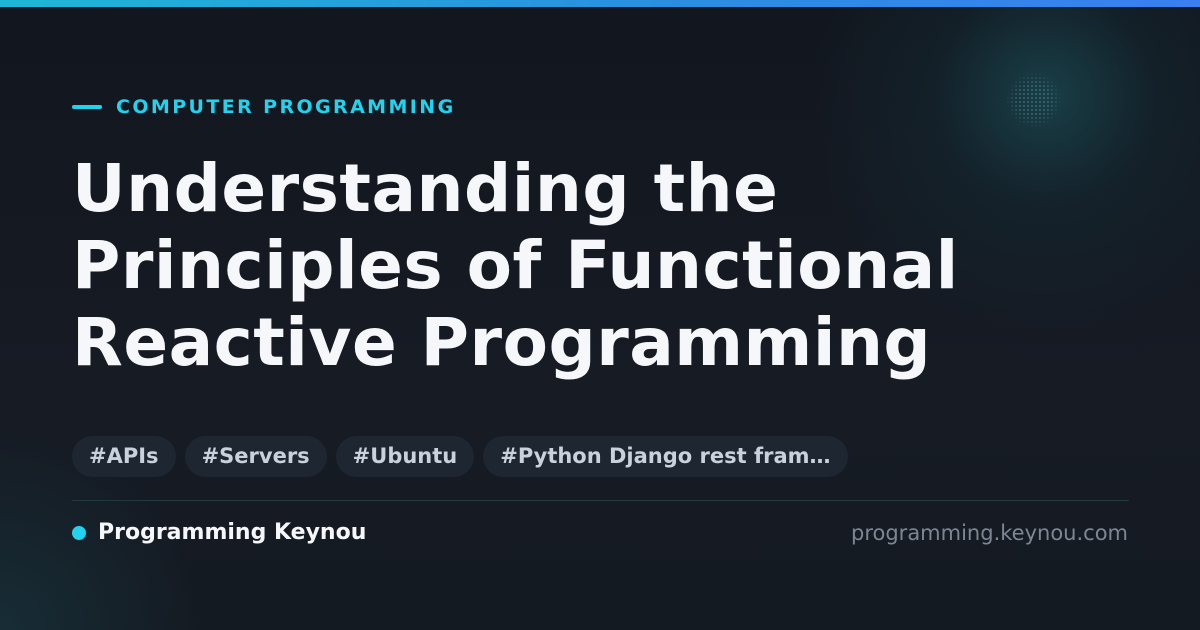 The image size is (1200, 630). Describe the element at coordinates (79, 533) in the screenshot. I see `brand-dot-icon` at that location.